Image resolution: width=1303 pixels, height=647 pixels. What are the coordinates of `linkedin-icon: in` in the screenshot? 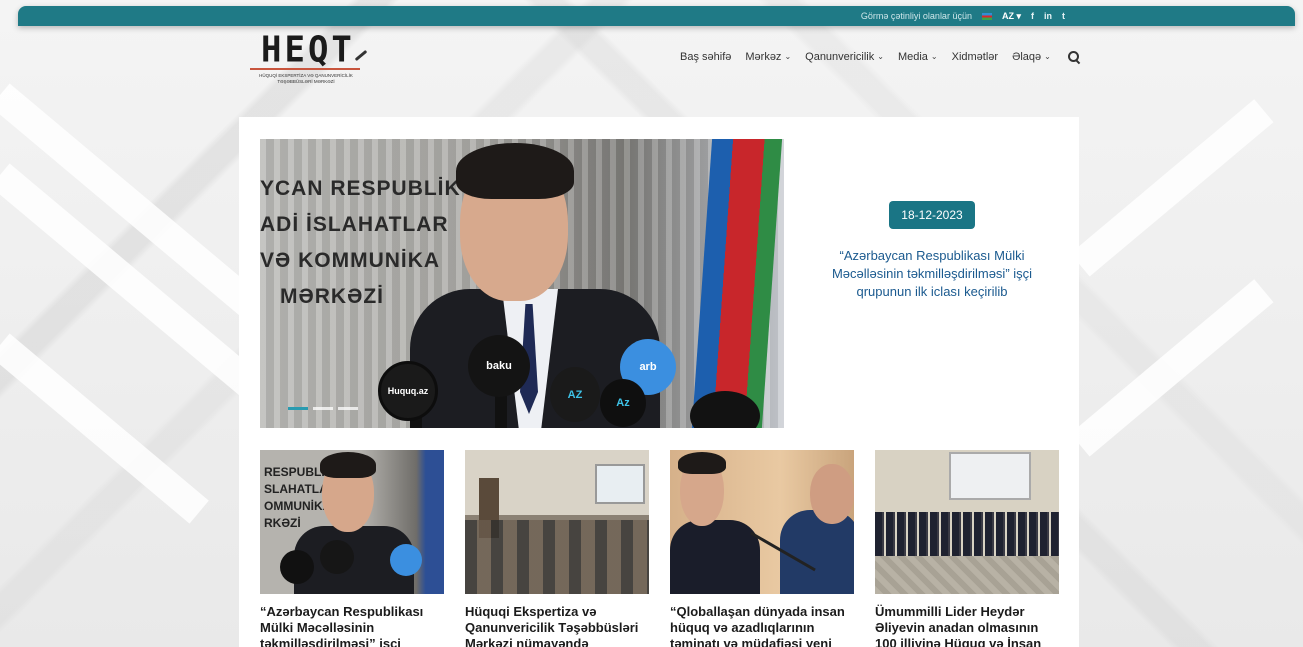 It's located at (1048, 16).